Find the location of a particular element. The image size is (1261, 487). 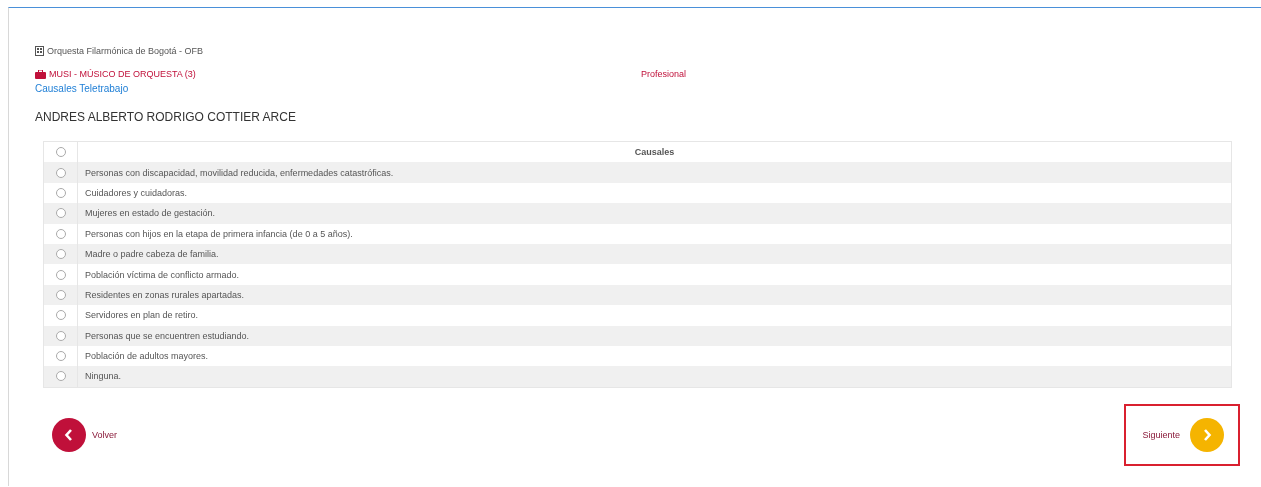

briefcase-icon is located at coordinates (40, 74).